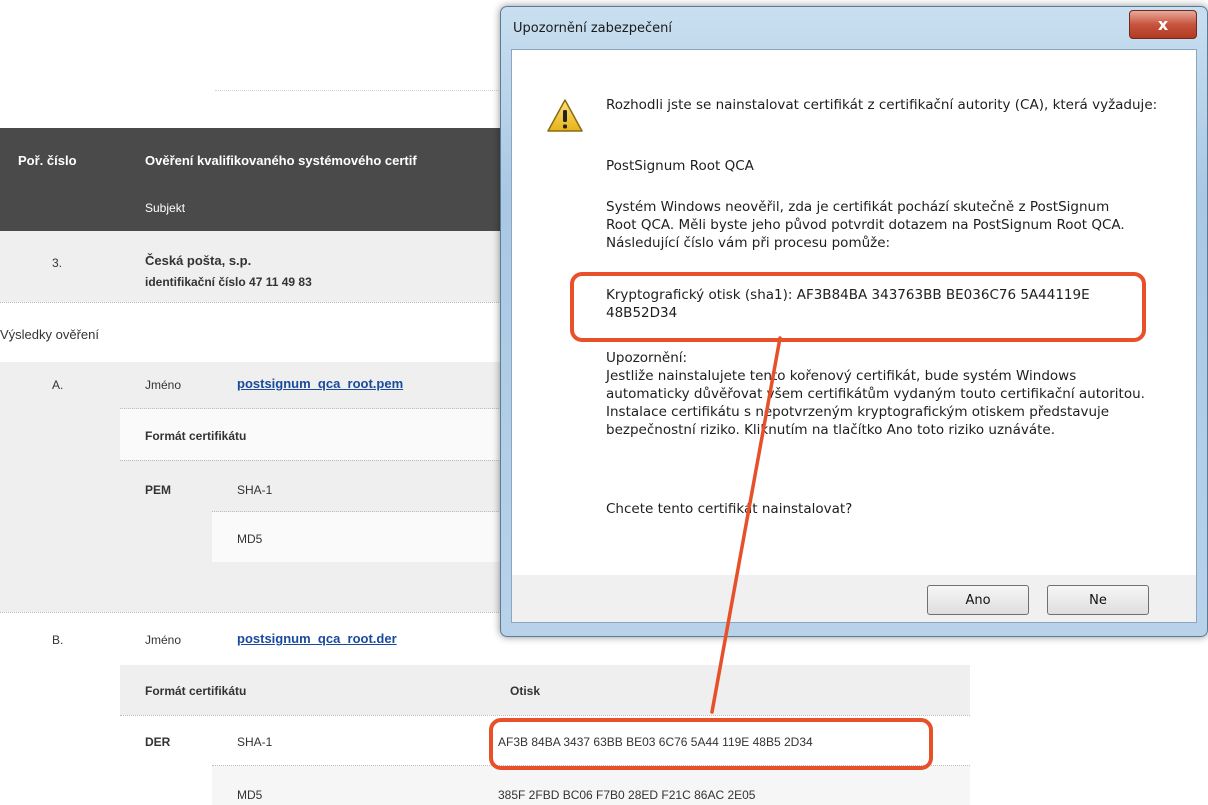 The height and width of the screenshot is (805, 1208). I want to click on connector-line, so click(746, 525).